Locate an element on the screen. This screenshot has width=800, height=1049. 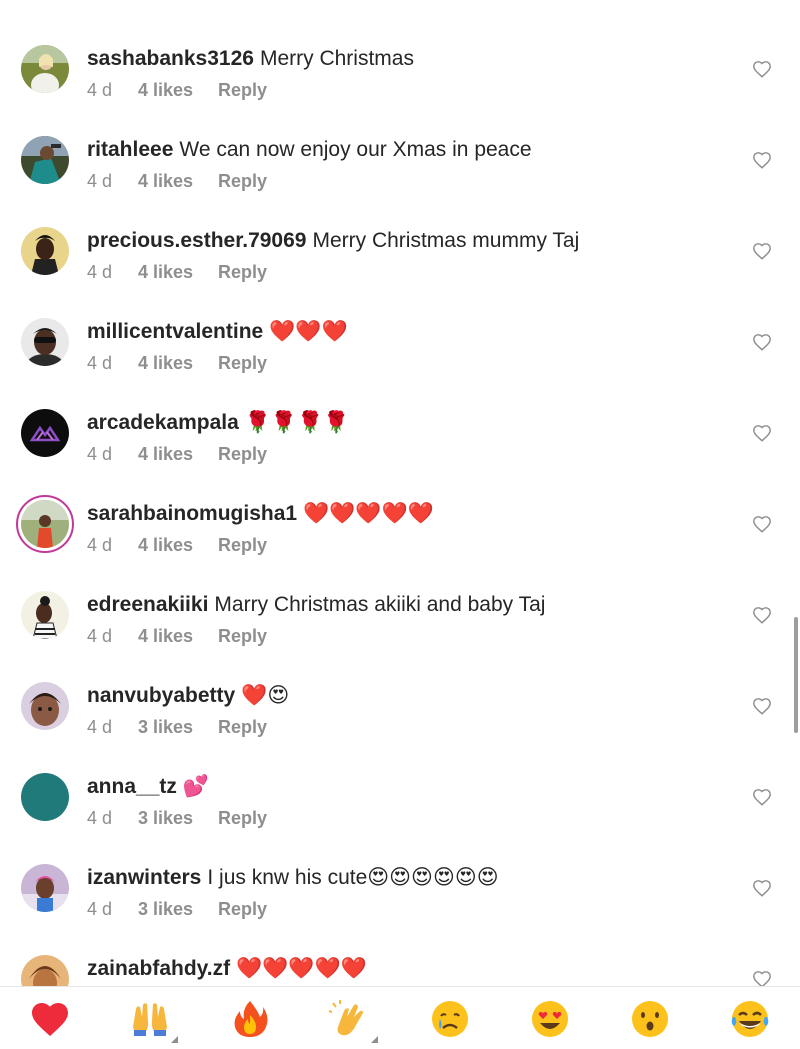
comment-username: zainabfahdy.zf is located at coordinates (158, 968).